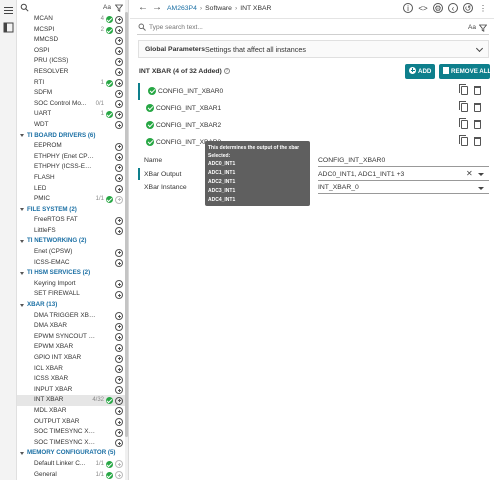 Image resolution: width=494 pixels, height=480 pixels. Describe the element at coordinates (71, 432) in the screenshot. I see `sidebar-item: SOC TIMESYNC XBAR 0` at that location.